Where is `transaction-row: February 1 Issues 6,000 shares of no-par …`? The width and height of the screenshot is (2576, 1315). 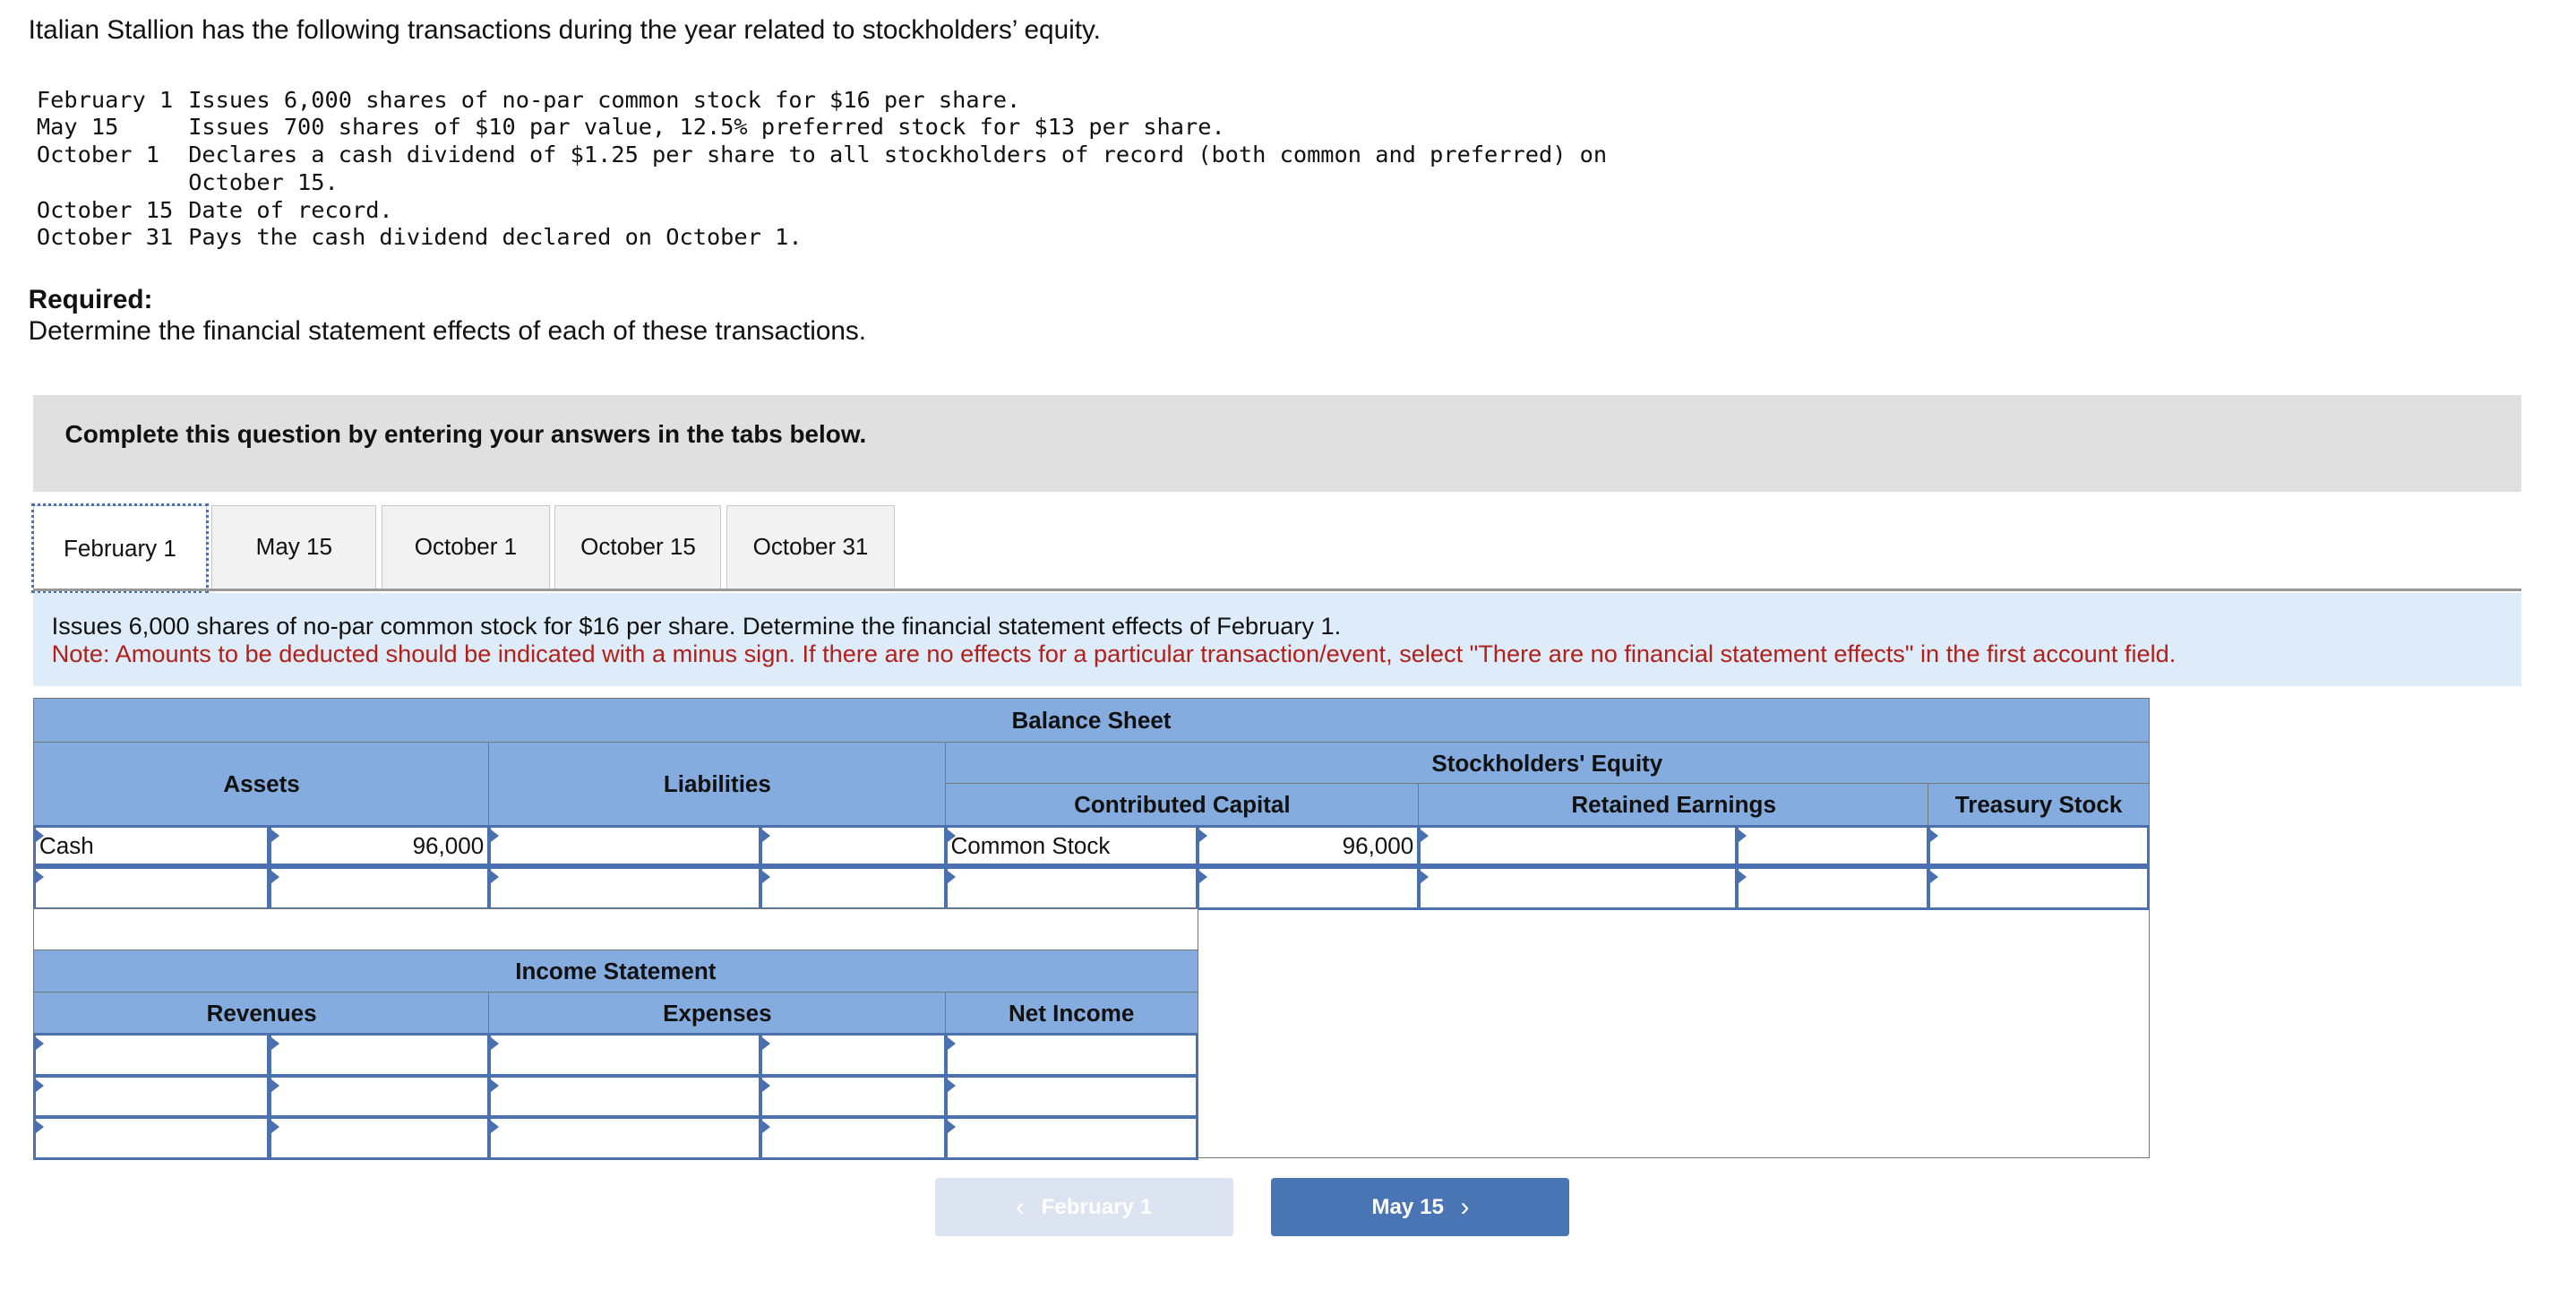 transaction-row: February 1 Issues 6,000 shares of no-par … is located at coordinates (528, 101).